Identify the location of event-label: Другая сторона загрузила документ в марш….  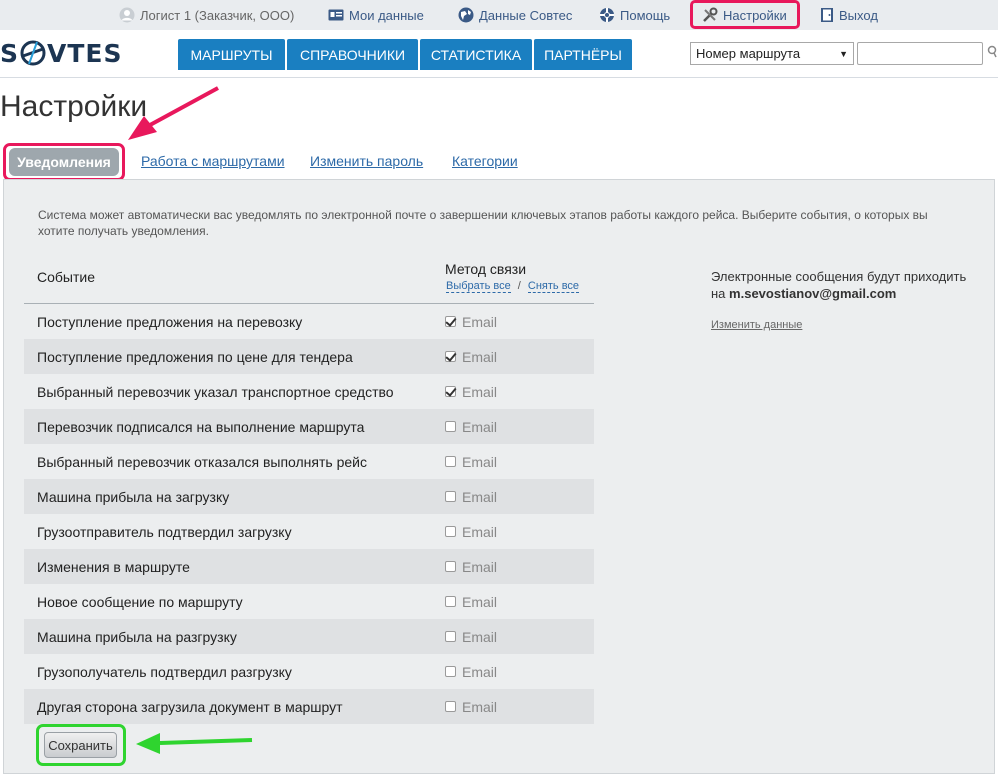
(190, 706).